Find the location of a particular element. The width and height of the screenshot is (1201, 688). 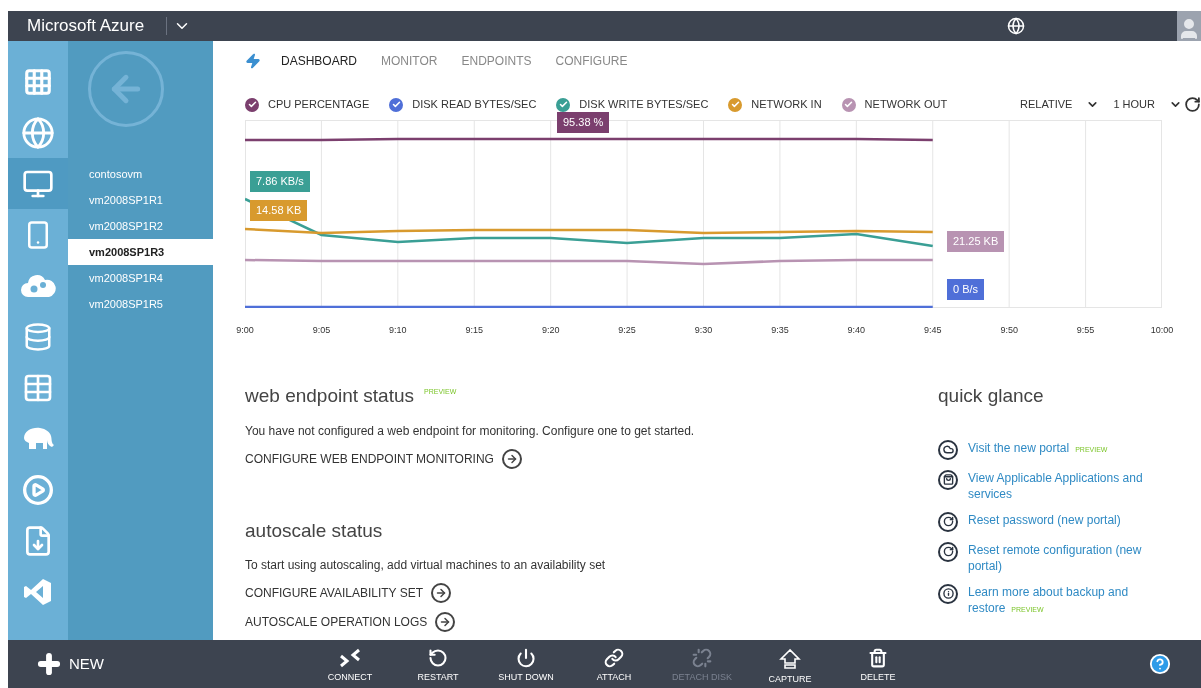

command-button: CAPTURE is located at coordinates (790, 666).